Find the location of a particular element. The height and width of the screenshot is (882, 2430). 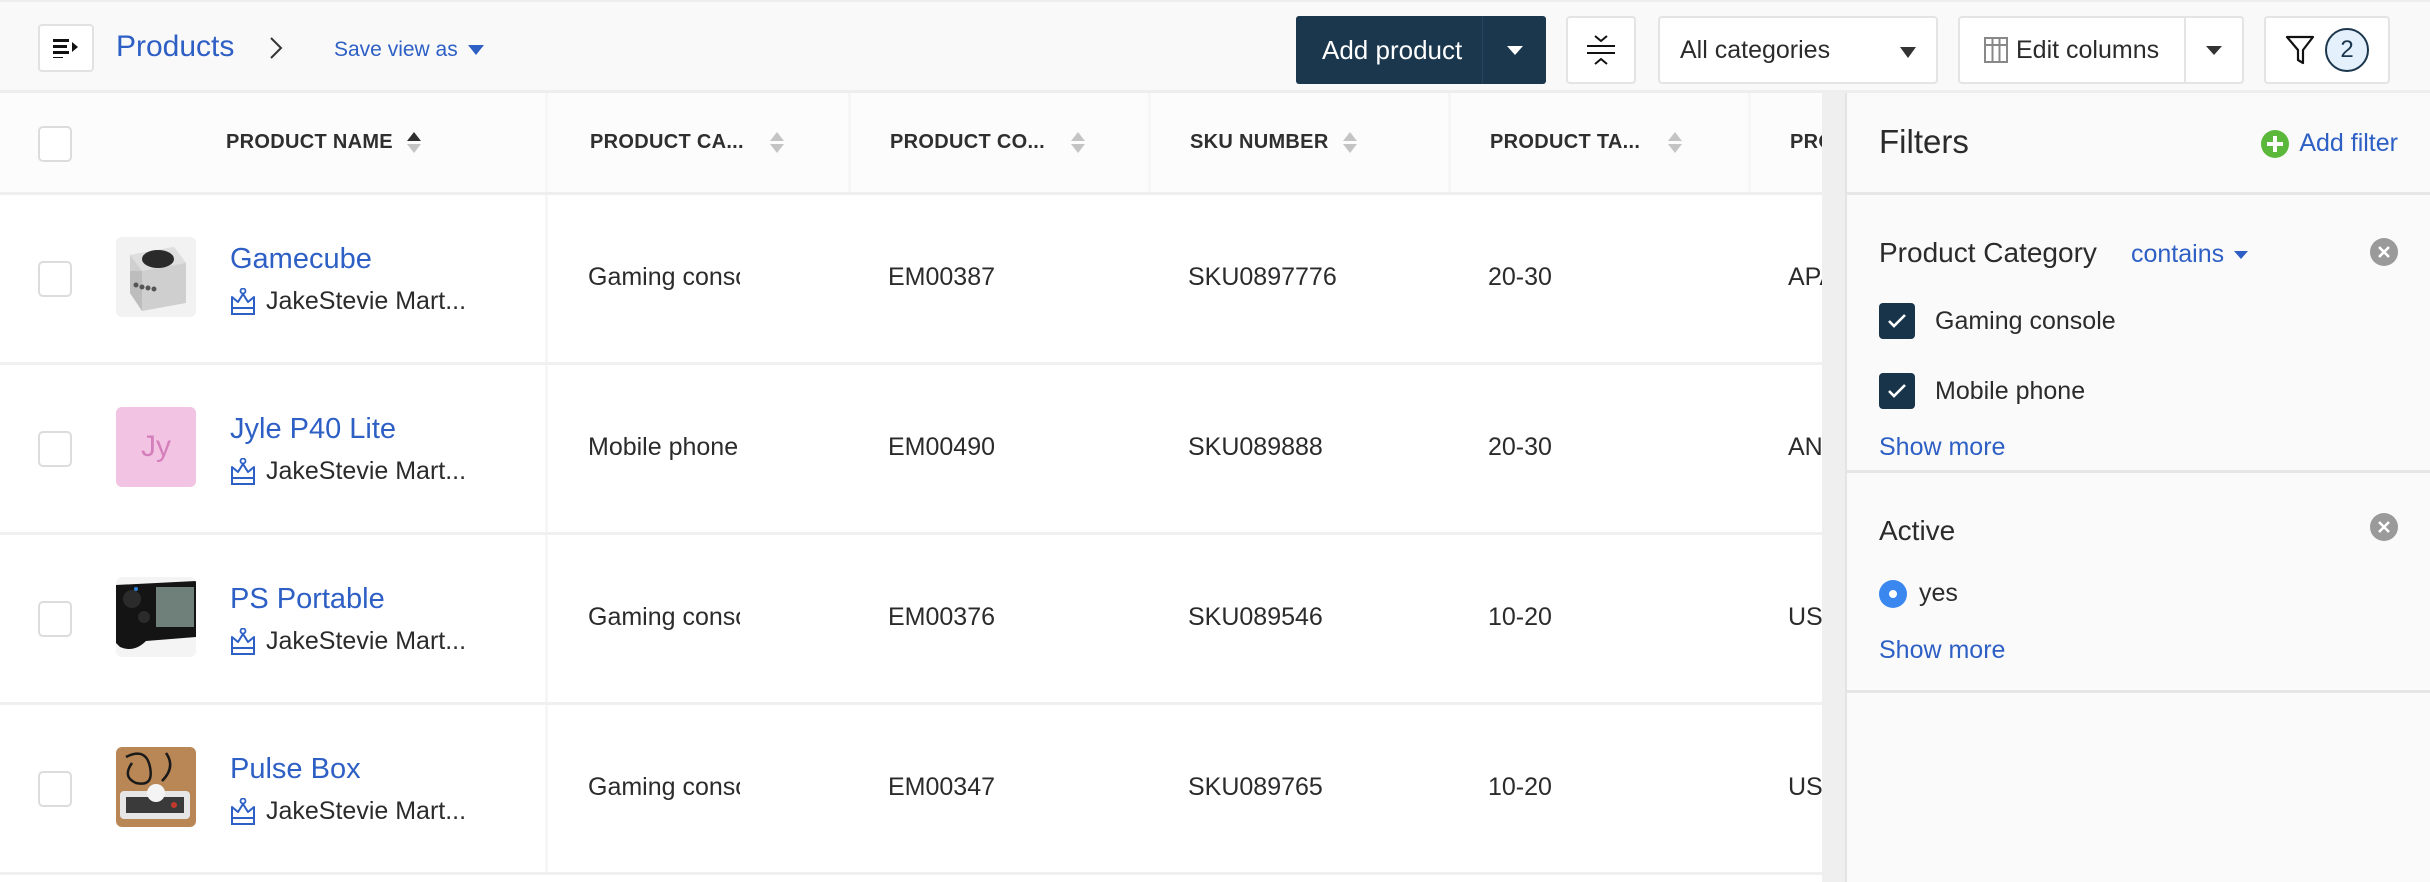

panel-resize-gutter is located at coordinates (1833, 487).